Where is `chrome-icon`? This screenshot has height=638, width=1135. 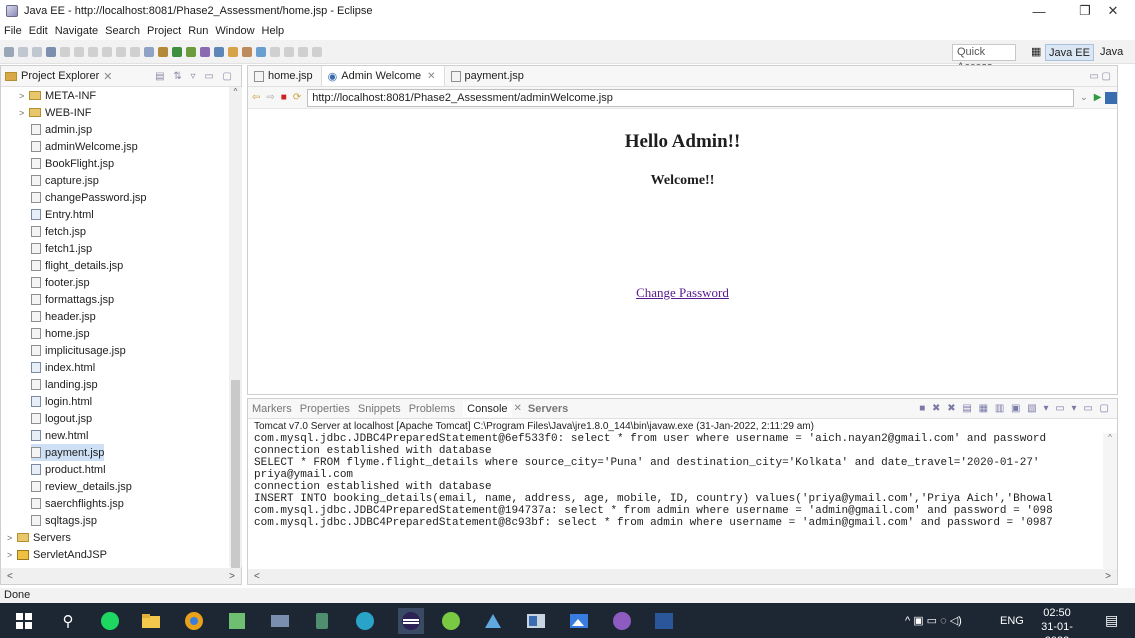
chrome-icon is located at coordinates (194, 621).